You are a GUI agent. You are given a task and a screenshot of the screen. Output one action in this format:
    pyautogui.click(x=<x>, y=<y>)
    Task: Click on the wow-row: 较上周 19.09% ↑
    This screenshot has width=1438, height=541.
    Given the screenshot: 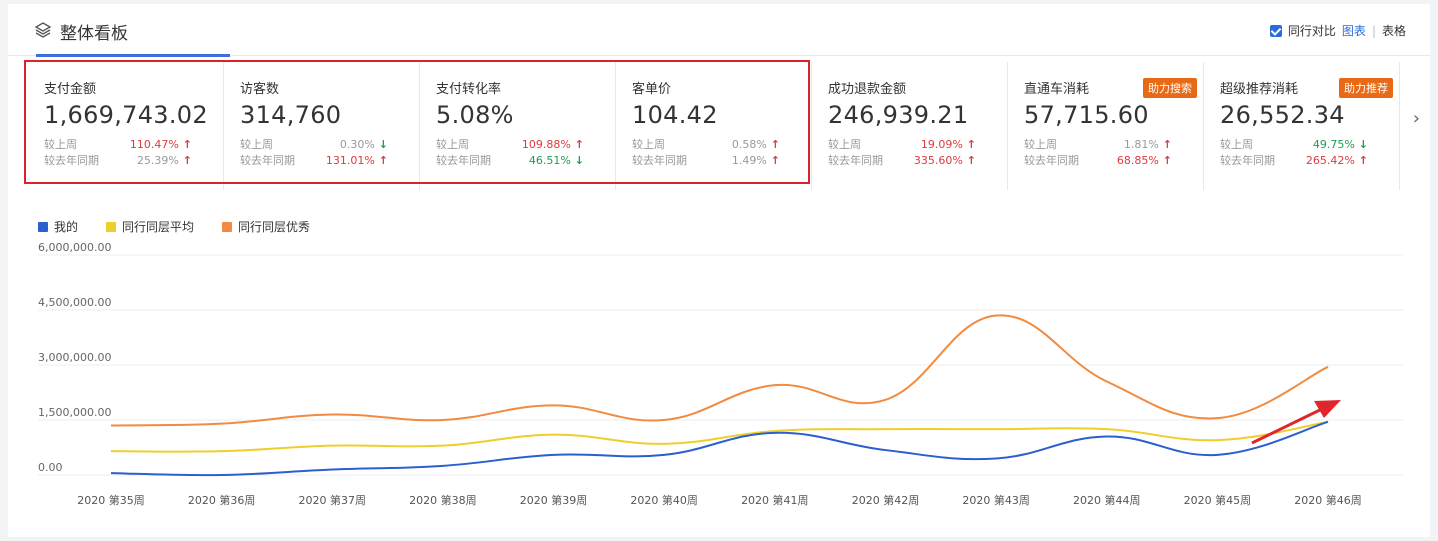 What is the action you would take?
    pyautogui.click(x=902, y=145)
    